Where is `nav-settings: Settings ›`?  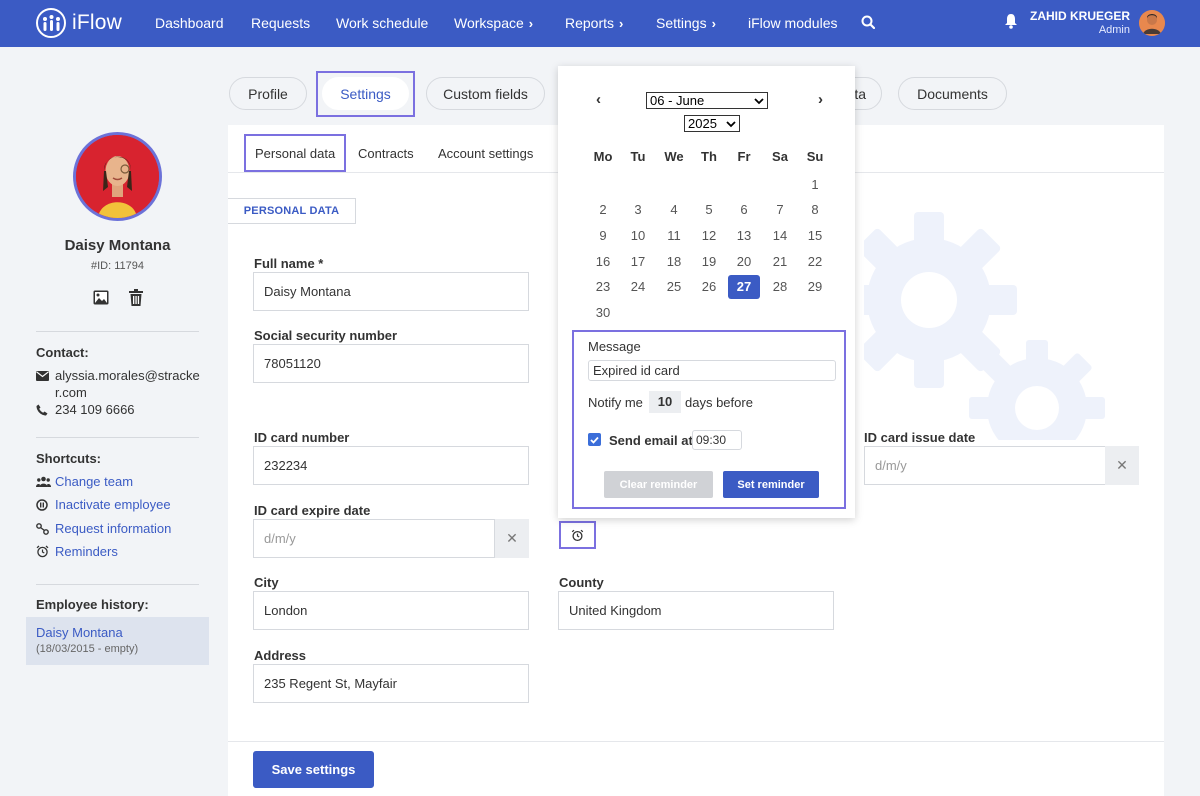 nav-settings: Settings › is located at coordinates (686, 23).